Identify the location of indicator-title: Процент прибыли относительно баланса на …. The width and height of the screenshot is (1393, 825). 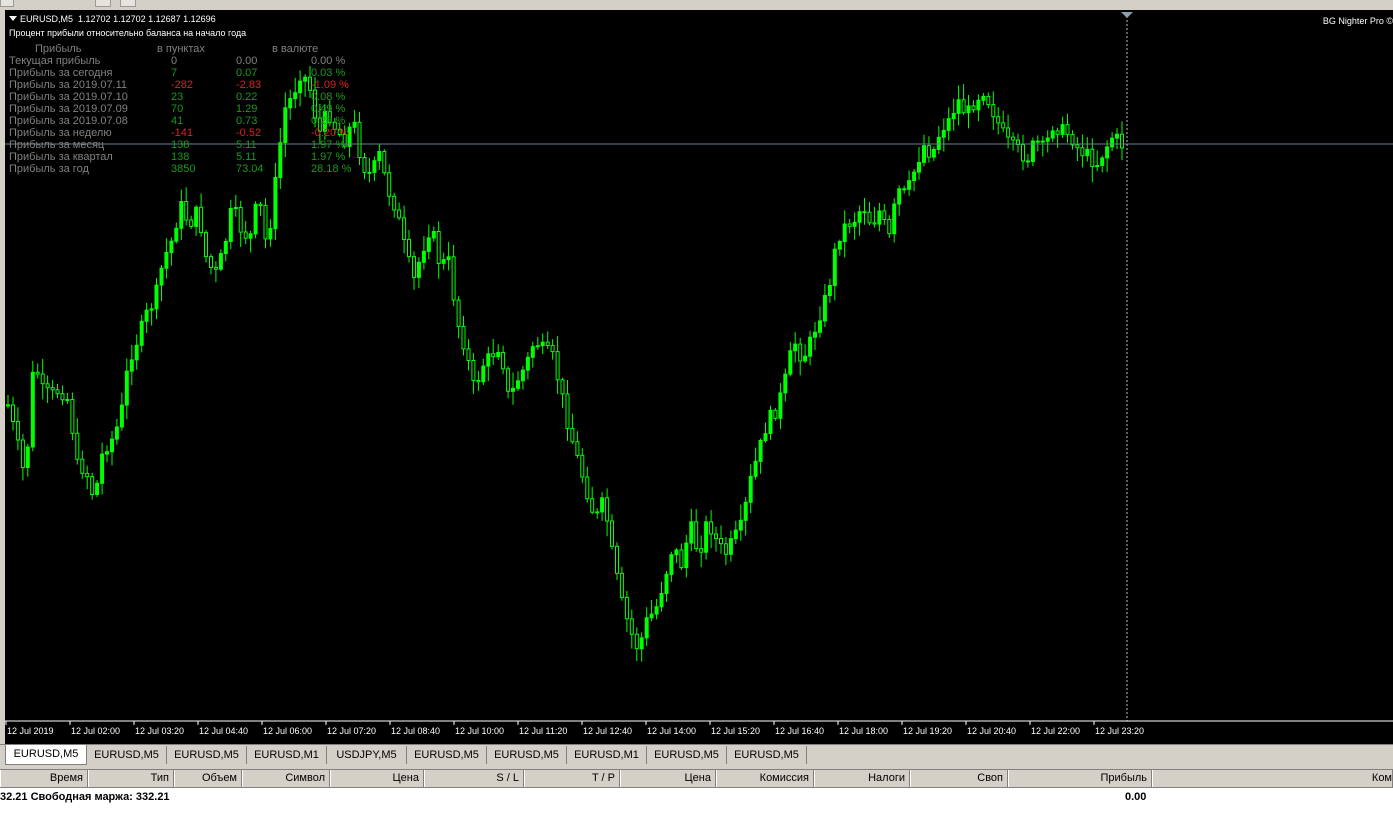
(128, 33).